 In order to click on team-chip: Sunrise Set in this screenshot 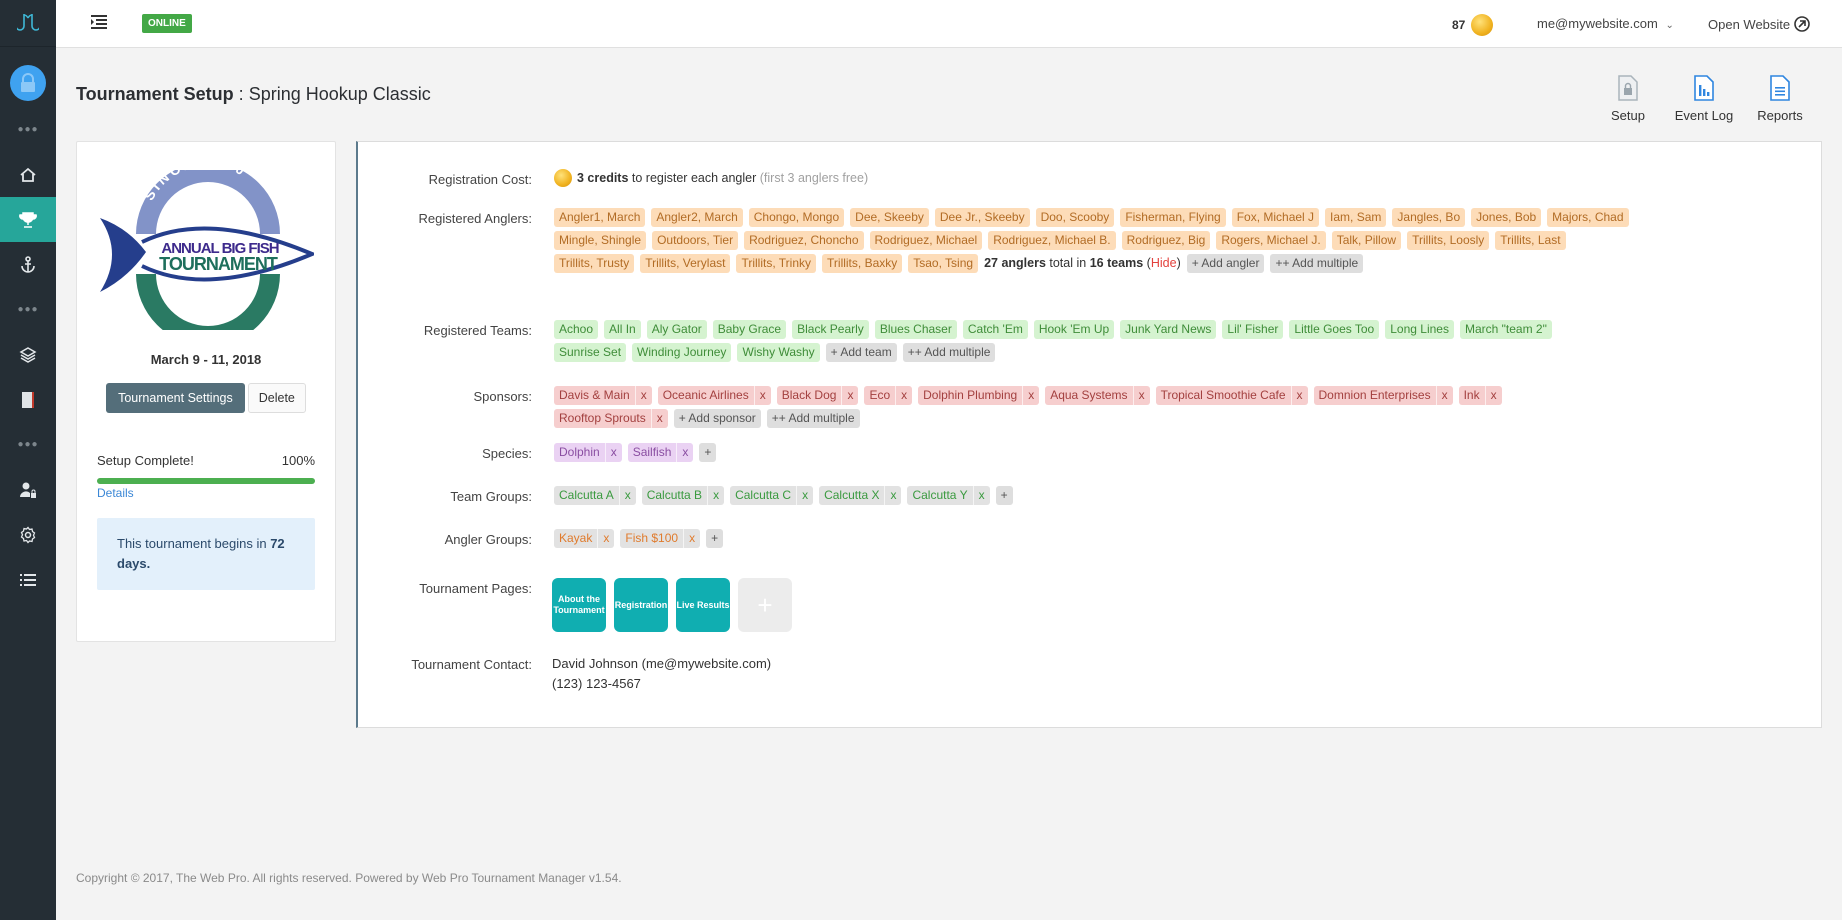, I will do `click(590, 352)`.